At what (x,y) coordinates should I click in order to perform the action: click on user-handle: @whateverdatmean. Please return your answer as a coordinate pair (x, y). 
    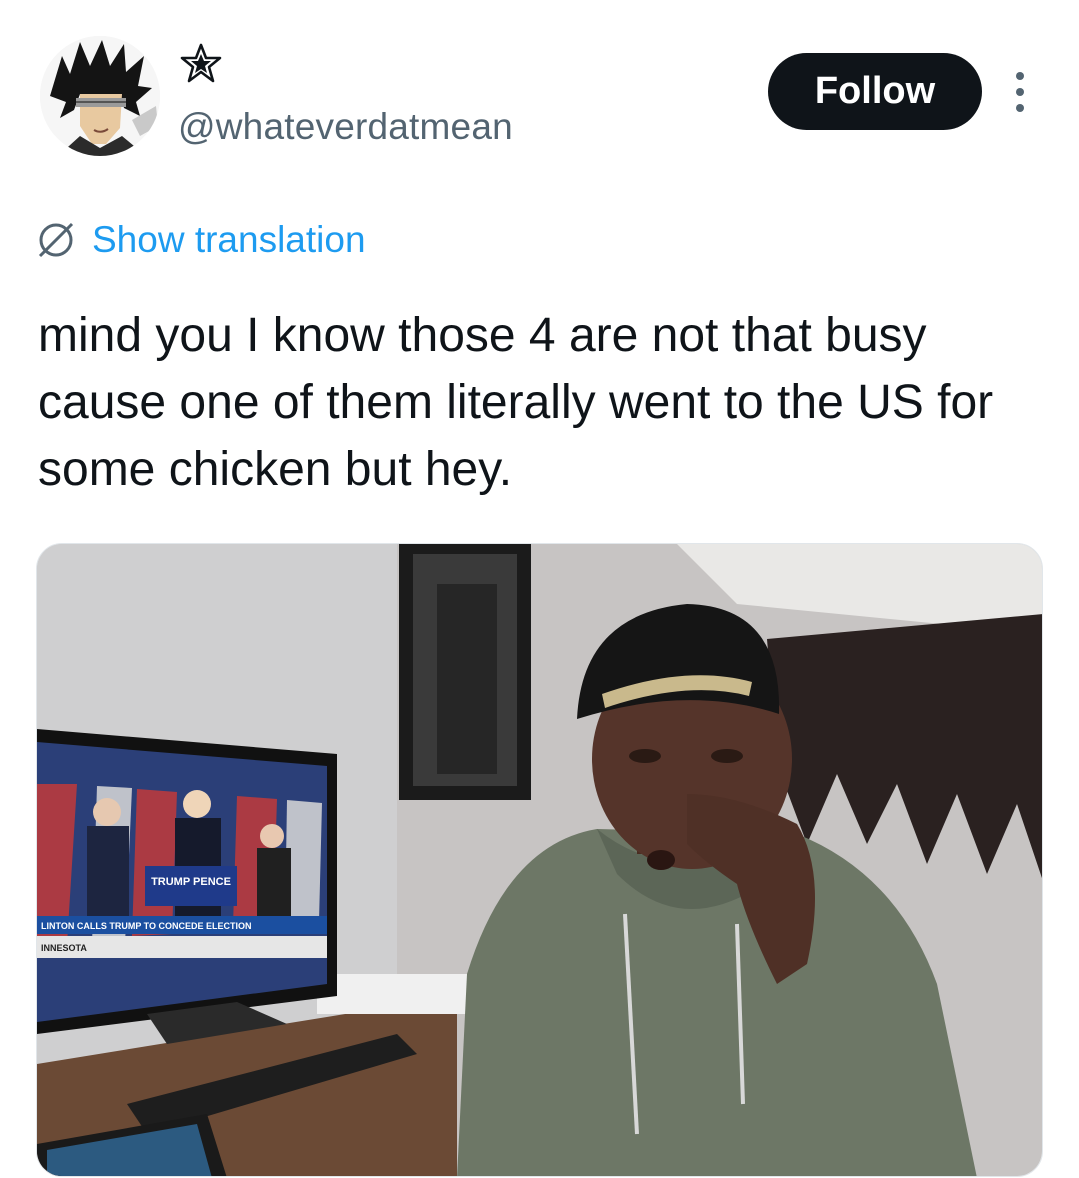
    Looking at the image, I should click on (345, 127).